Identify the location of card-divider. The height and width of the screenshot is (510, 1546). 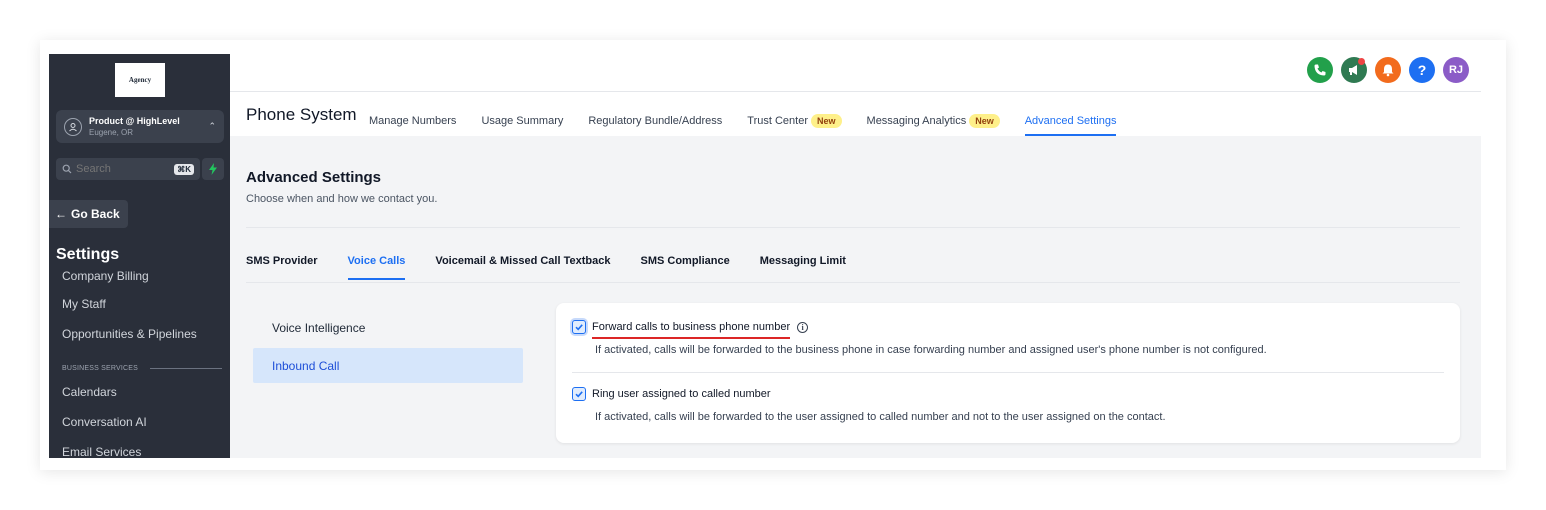
(1008, 372).